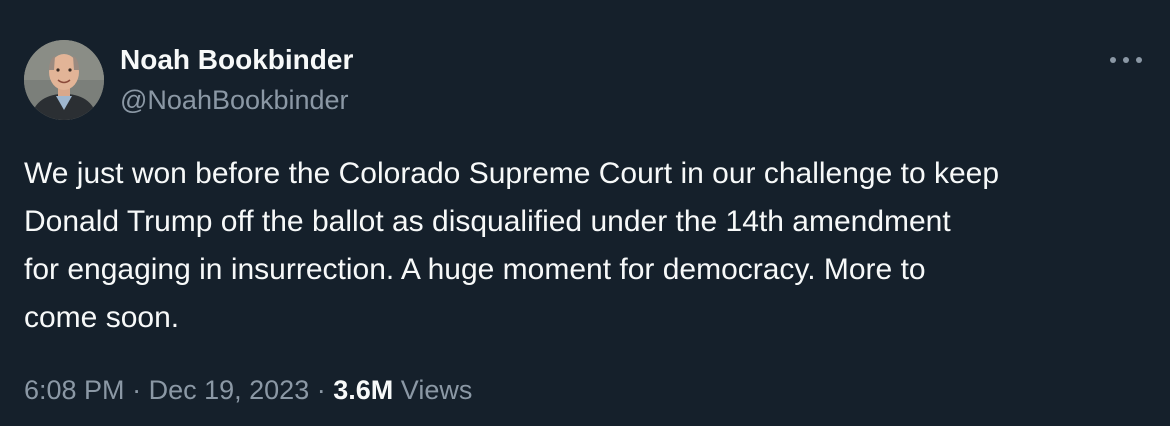 The image size is (1170, 426). I want to click on views-label: Views, so click(436, 390).